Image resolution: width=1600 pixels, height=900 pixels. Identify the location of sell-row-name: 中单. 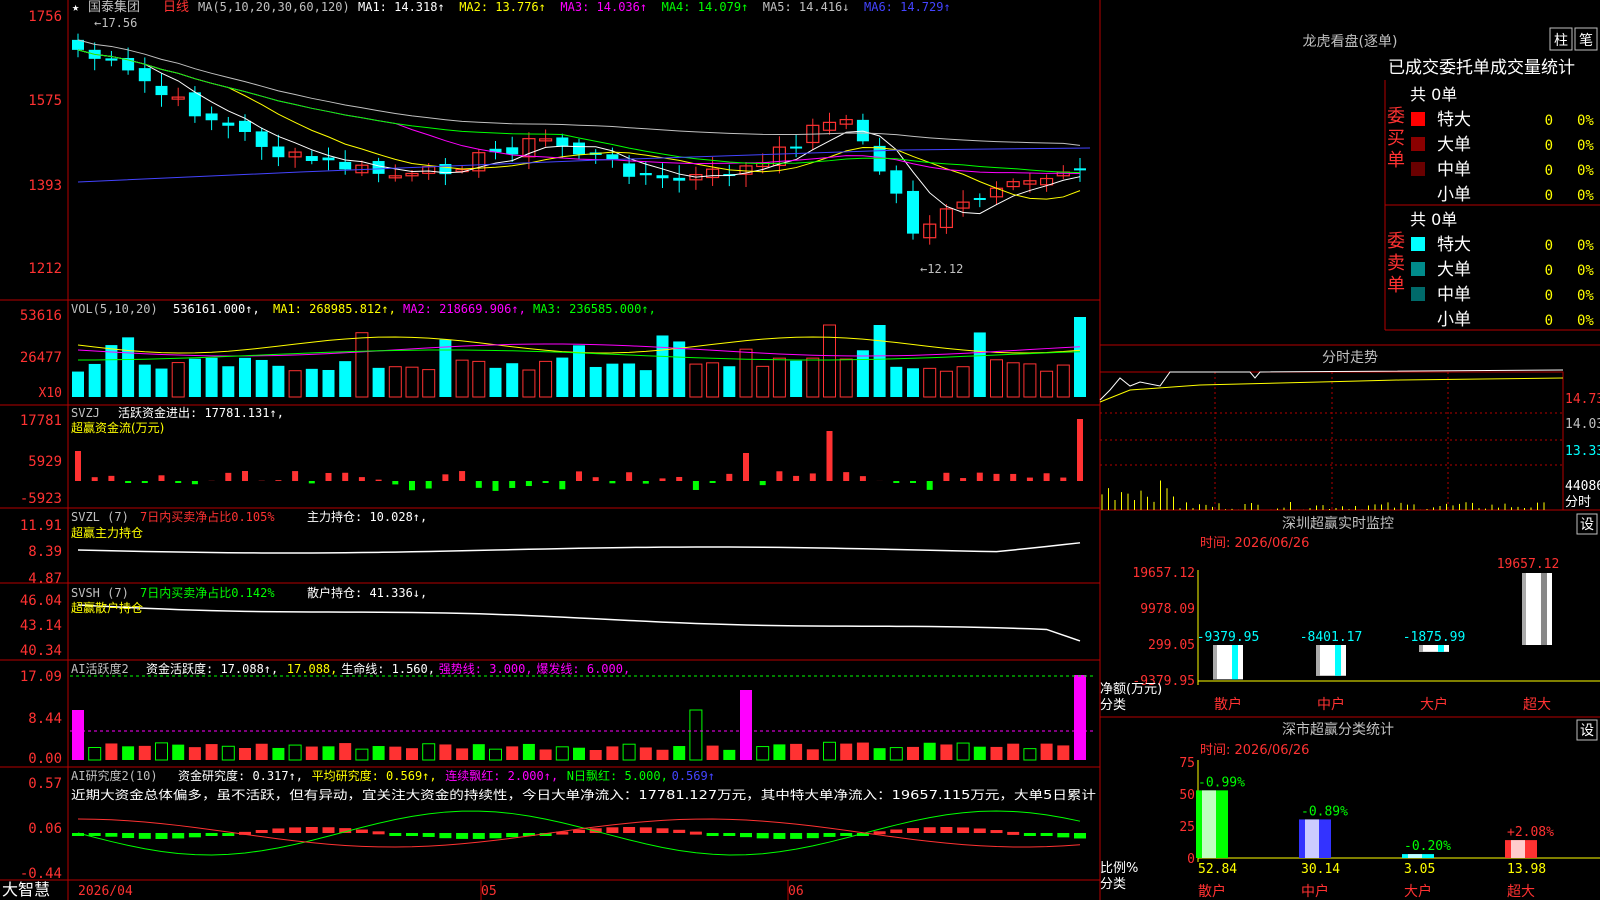
(1454, 295).